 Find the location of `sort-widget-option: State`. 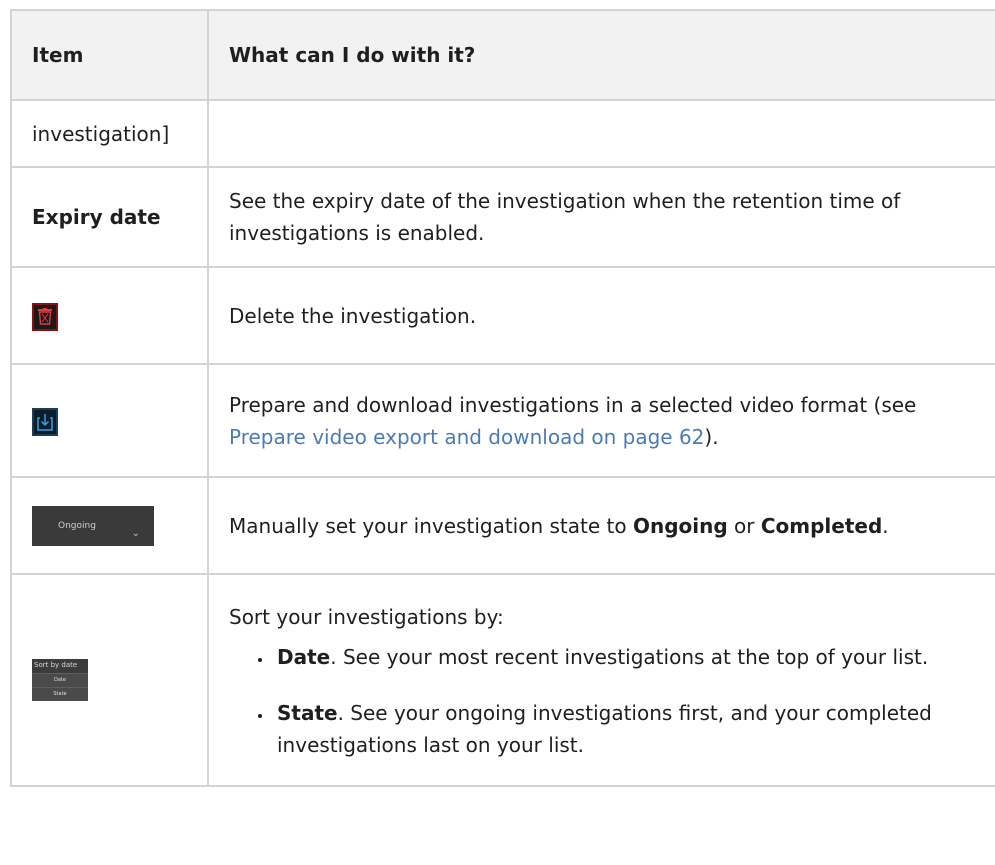

sort-widget-option: State is located at coordinates (60, 694).